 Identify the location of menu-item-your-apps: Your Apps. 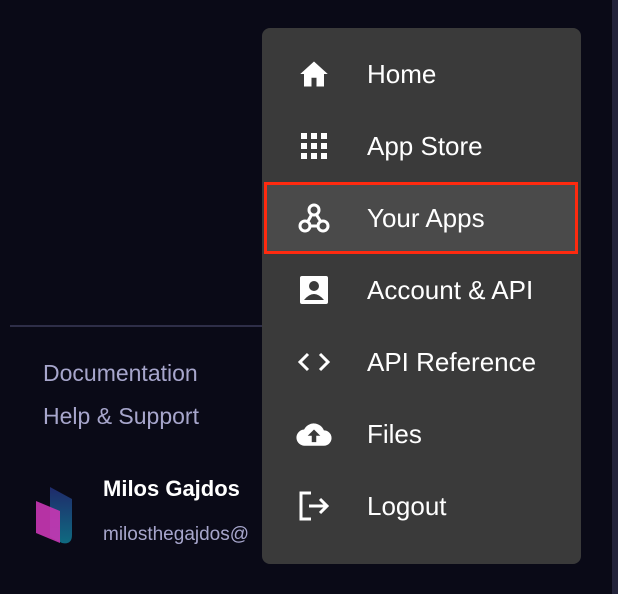
(421, 218).